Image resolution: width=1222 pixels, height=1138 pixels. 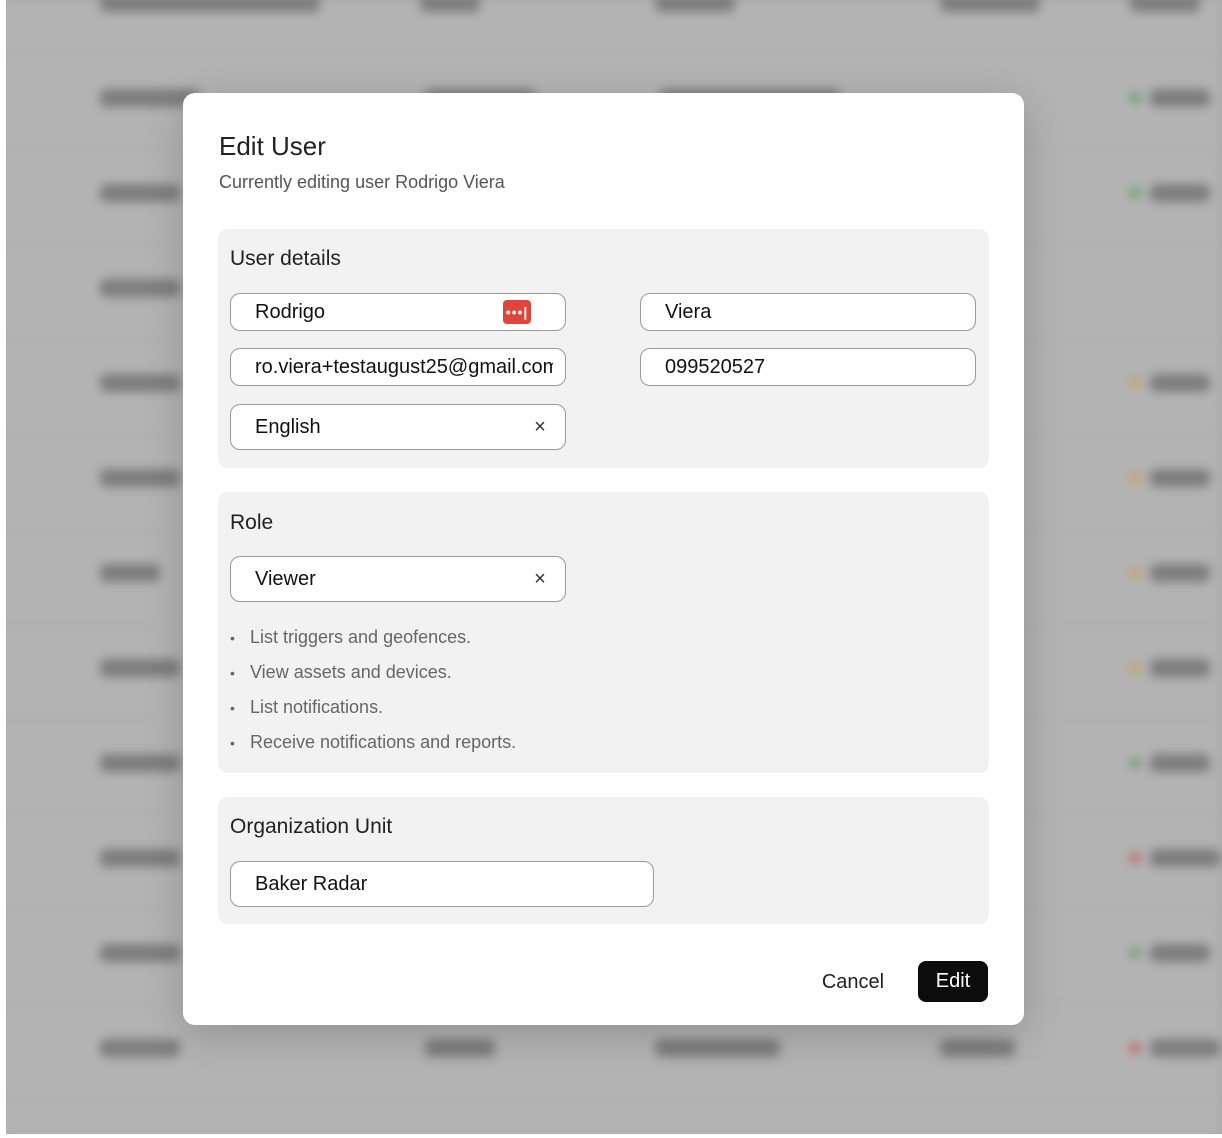 What do you see at coordinates (285, 258) in the screenshot?
I see `user-details-title: User details` at bounding box center [285, 258].